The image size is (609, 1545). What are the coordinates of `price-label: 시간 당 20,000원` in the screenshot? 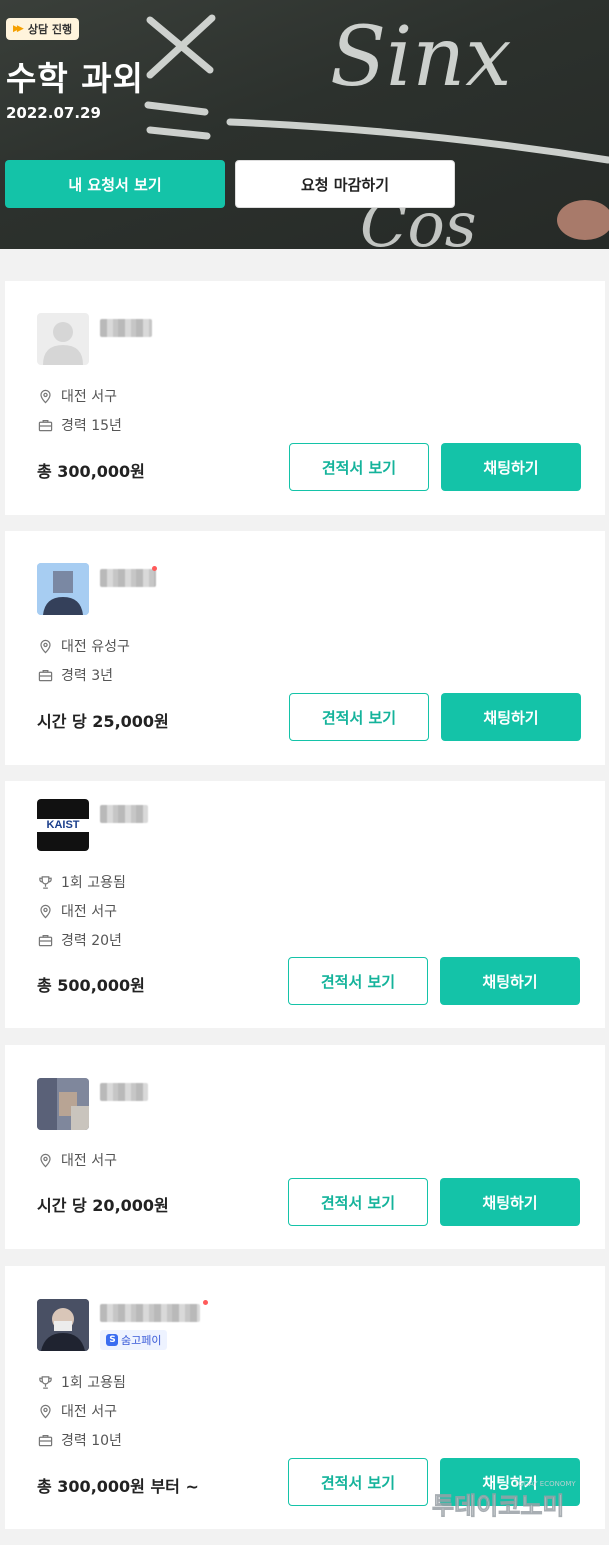 It's located at (103, 1205).